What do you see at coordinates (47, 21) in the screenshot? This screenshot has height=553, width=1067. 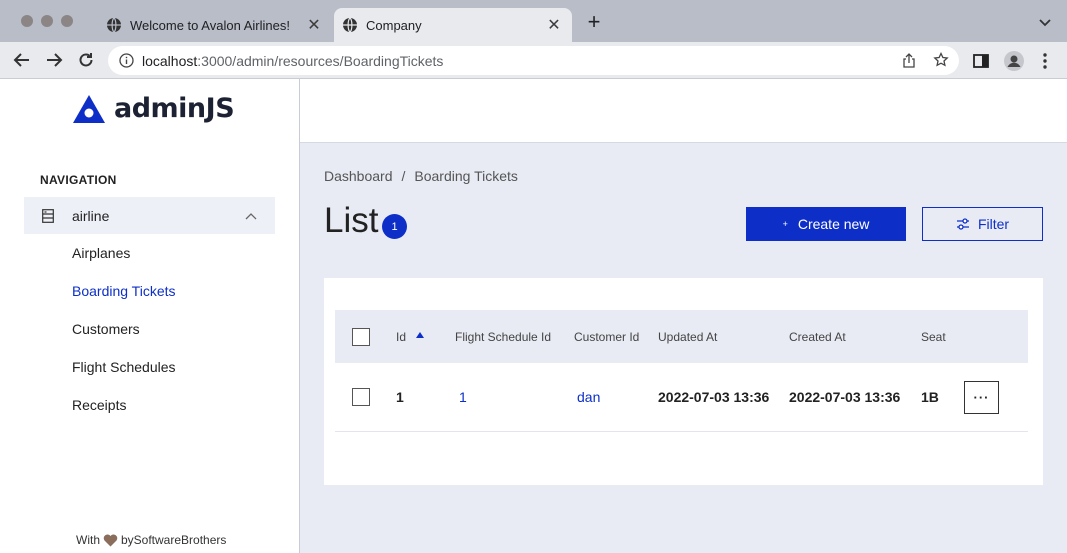 I see `window-minimize-dot` at bounding box center [47, 21].